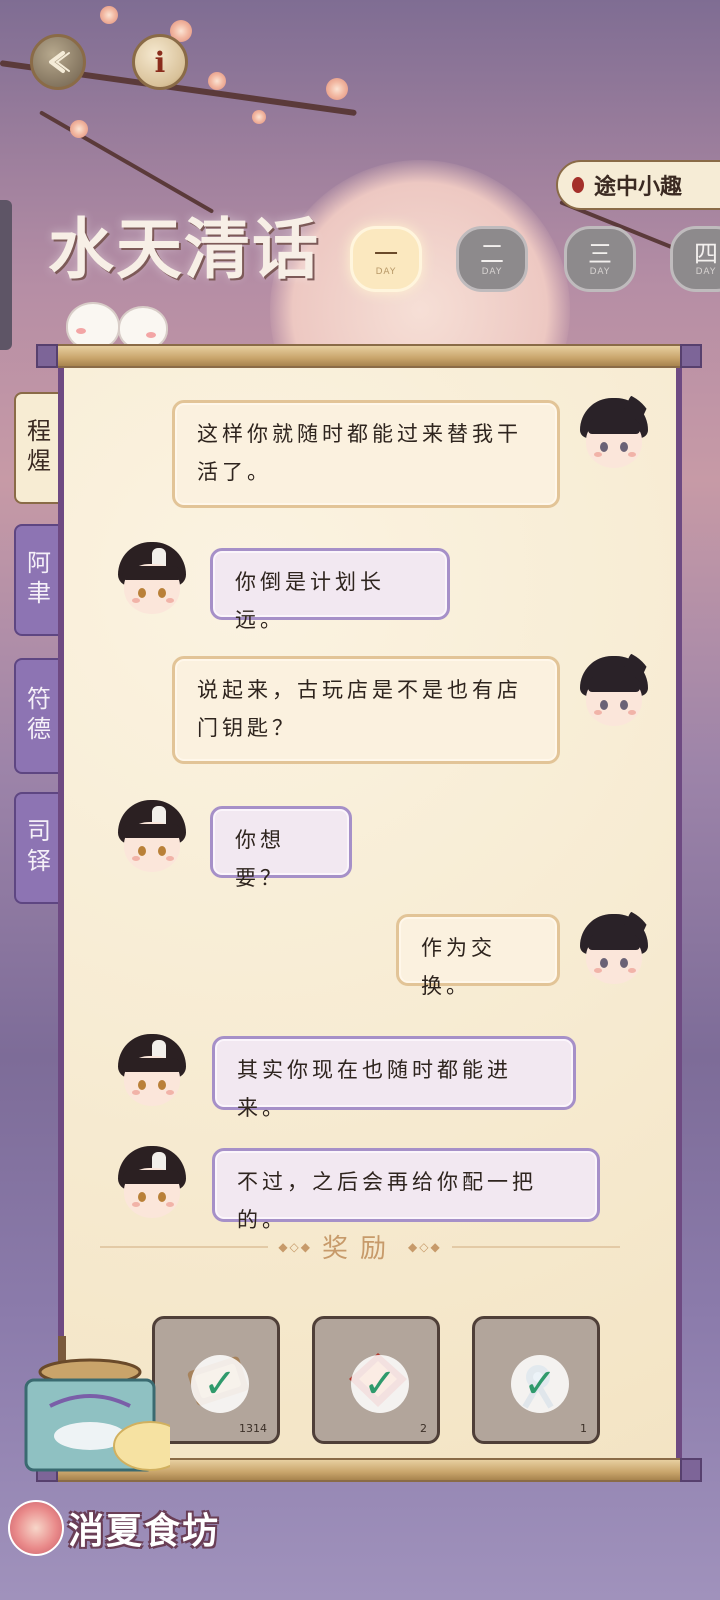  Describe the element at coordinates (492, 254) in the screenshot. I see `day-number: 二` at that location.